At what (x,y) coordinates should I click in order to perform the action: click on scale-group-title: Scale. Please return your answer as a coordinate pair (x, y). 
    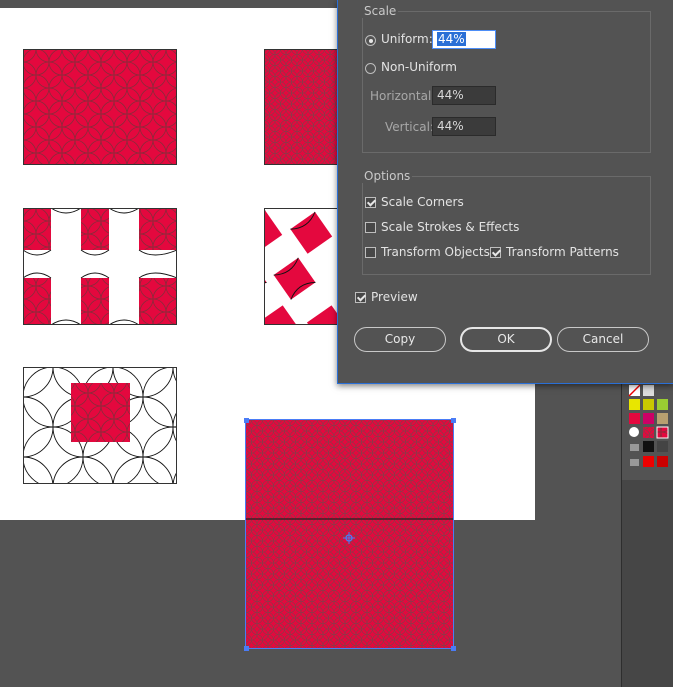
    Looking at the image, I should click on (380, 11).